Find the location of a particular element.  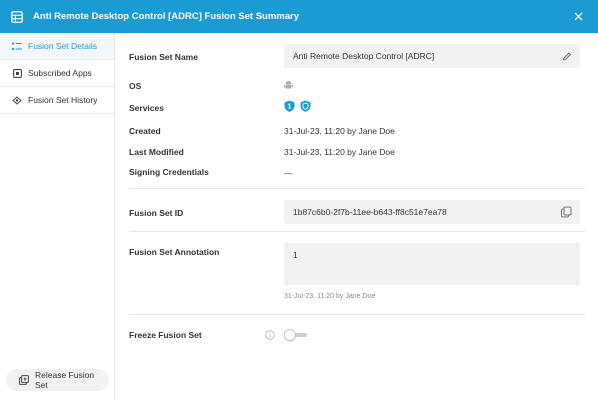

created-value: 31-Jul-23, 11:20 by Jane Doe is located at coordinates (339, 131).